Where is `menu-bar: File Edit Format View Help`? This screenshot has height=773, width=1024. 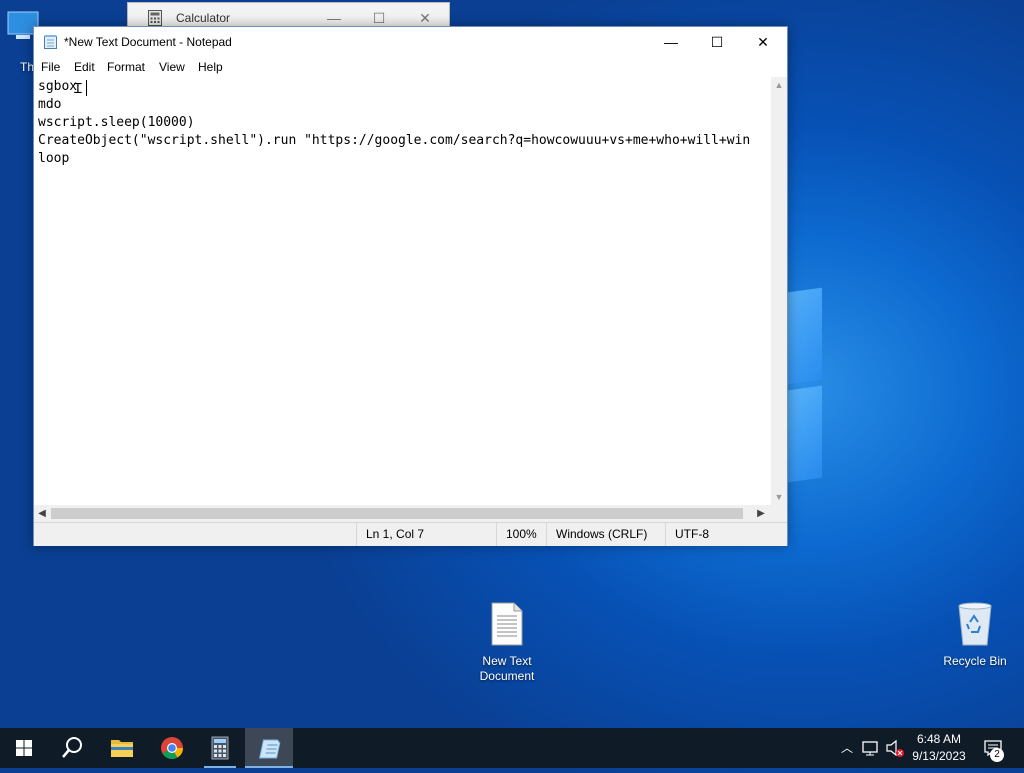 menu-bar: File Edit Format View Help is located at coordinates (410, 67).